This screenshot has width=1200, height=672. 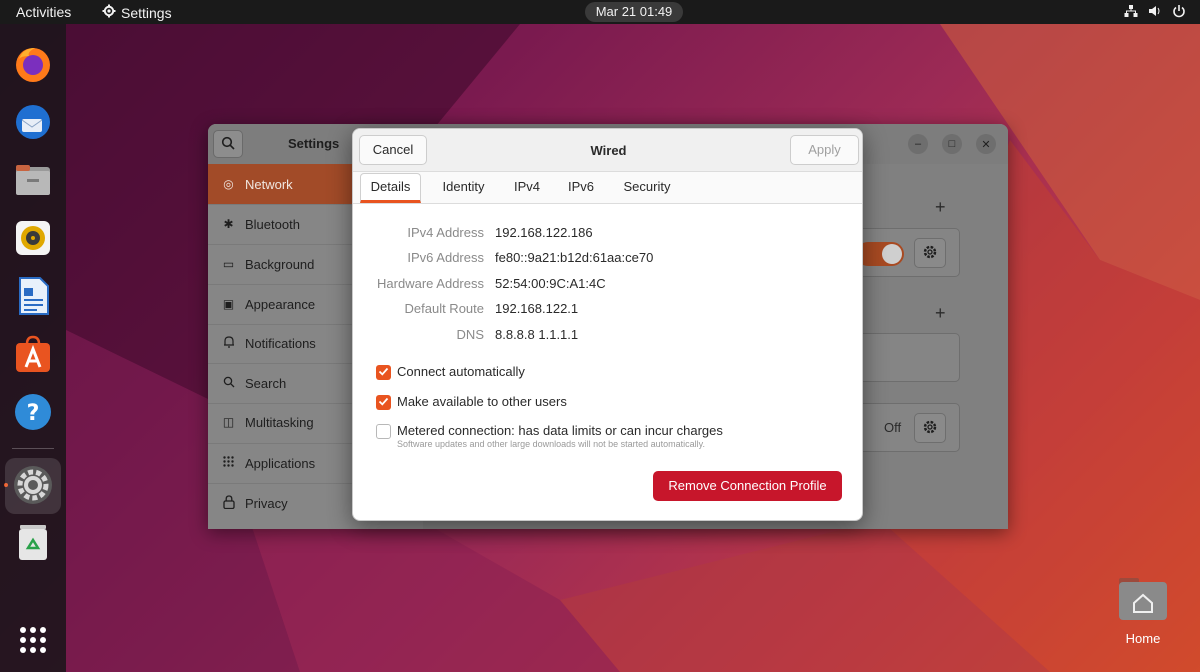 I want to click on detail-value: 8.8.8.8 1.1.1.1, so click(x=537, y=334).